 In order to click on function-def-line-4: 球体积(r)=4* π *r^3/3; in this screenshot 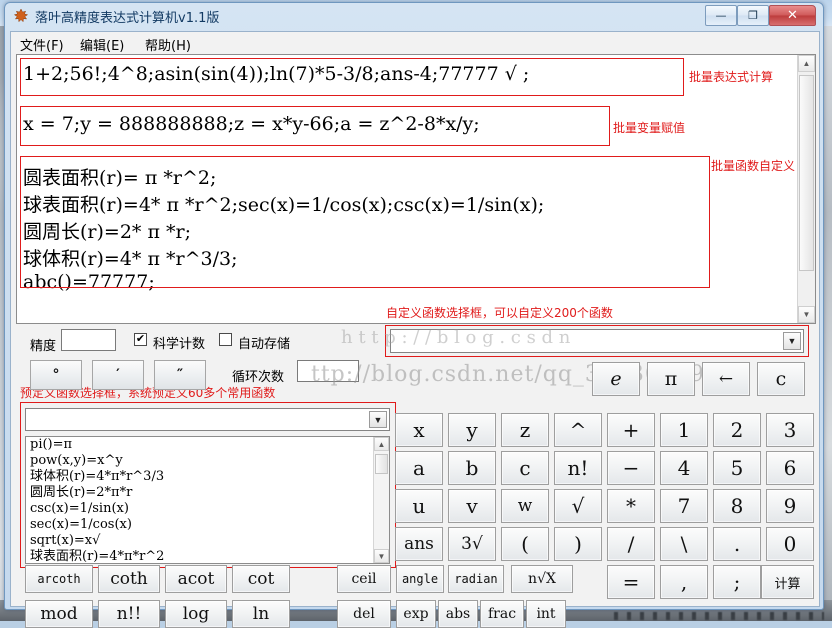, I will do `click(130, 257)`.